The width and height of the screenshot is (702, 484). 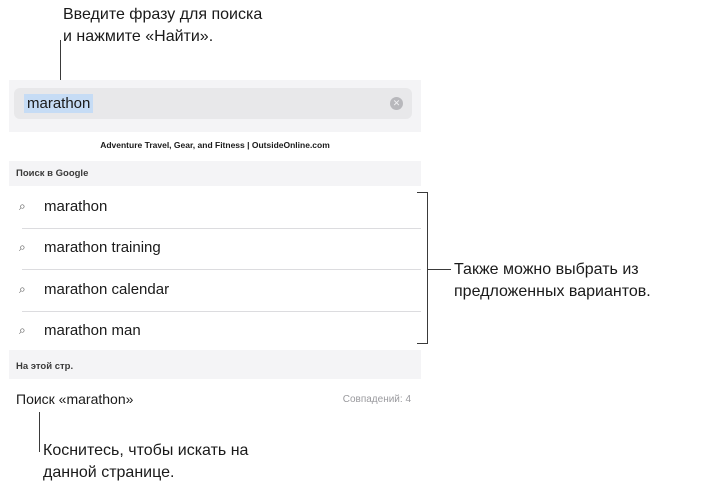 What do you see at coordinates (427, 268) in the screenshot?
I see `callout-right-bracket` at bounding box center [427, 268].